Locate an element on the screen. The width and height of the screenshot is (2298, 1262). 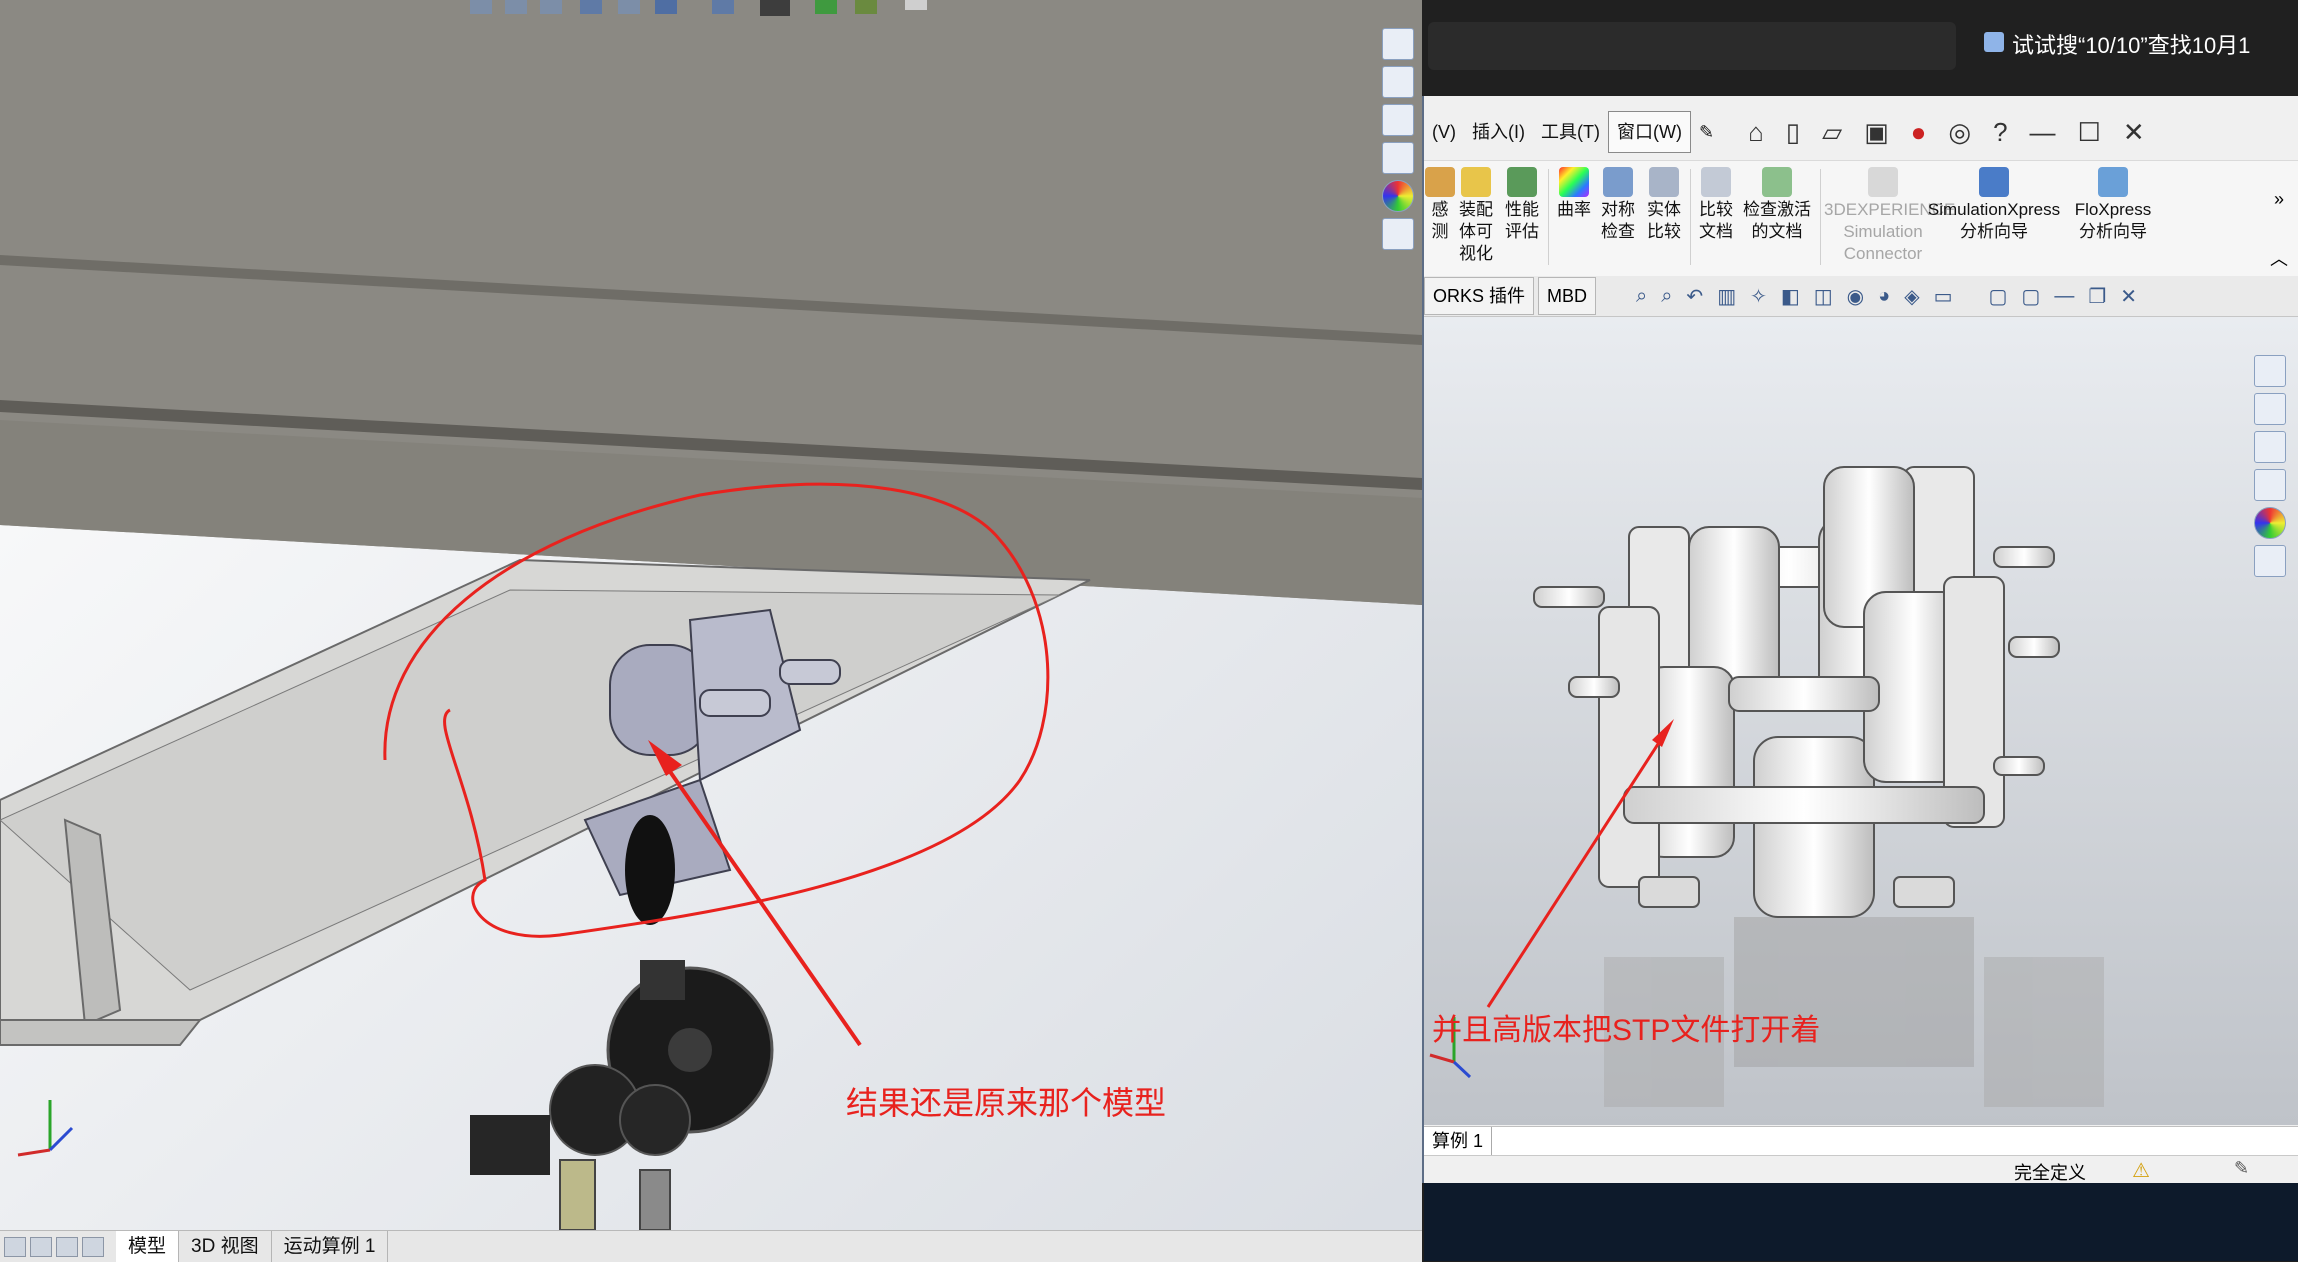
ribbon-sensor: 感 测 is located at coordinates (1440, 205).